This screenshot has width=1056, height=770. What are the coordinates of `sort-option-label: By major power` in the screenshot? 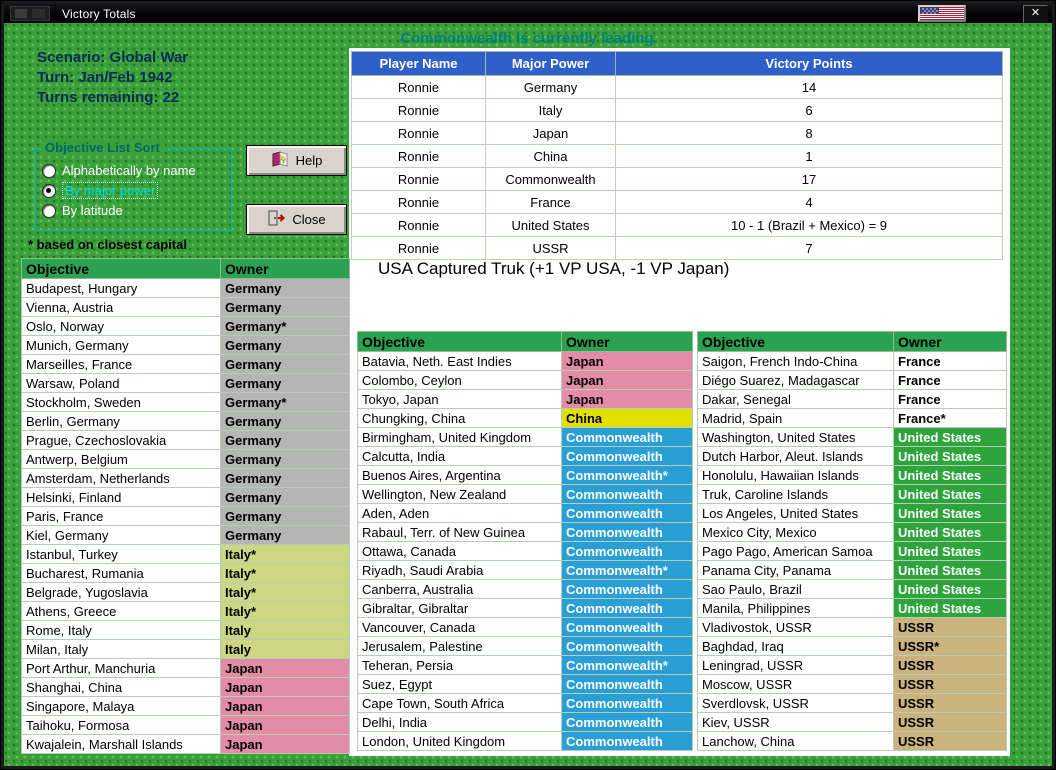 It's located at (110, 190).